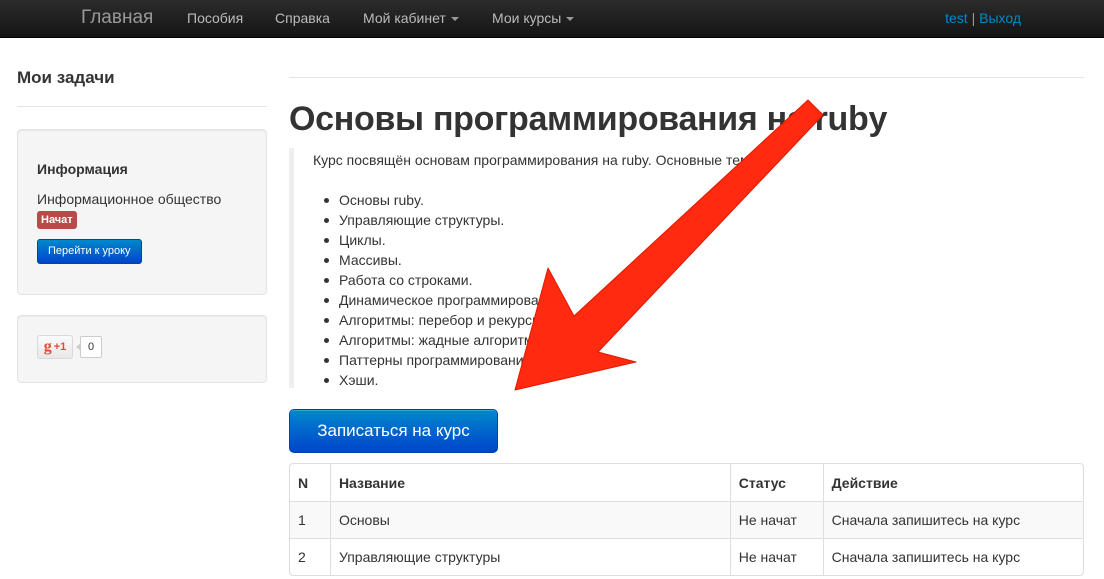 The image size is (1104, 579). I want to click on lesson-number: 2, so click(310, 556).